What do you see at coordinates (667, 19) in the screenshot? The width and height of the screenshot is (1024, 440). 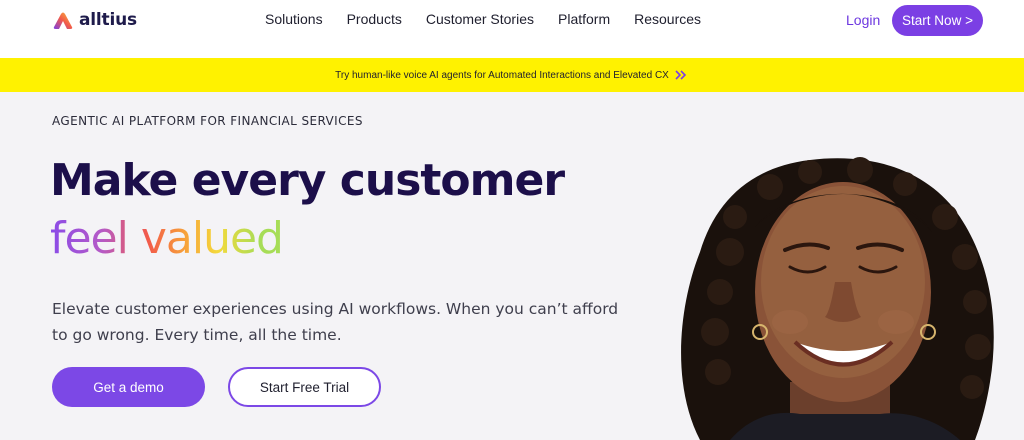 I see `nav-link-resources: Resources` at bounding box center [667, 19].